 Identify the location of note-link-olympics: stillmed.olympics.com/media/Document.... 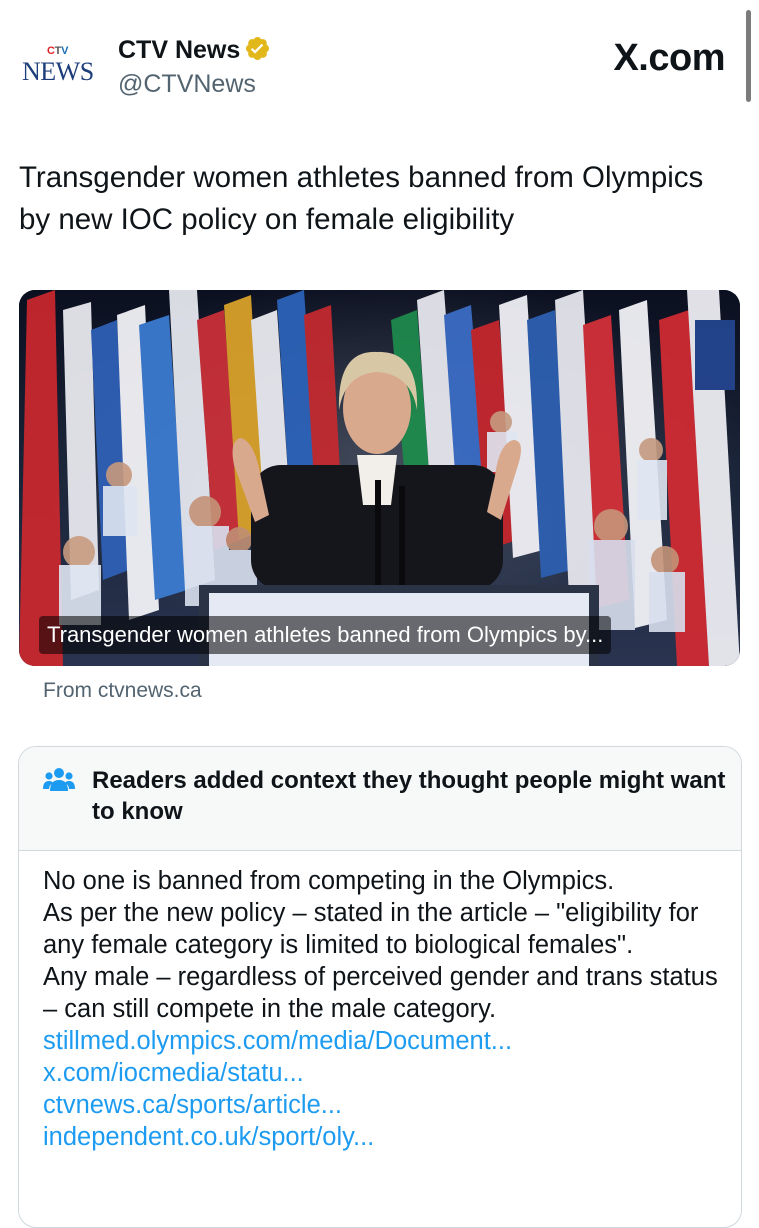
(383, 1041).